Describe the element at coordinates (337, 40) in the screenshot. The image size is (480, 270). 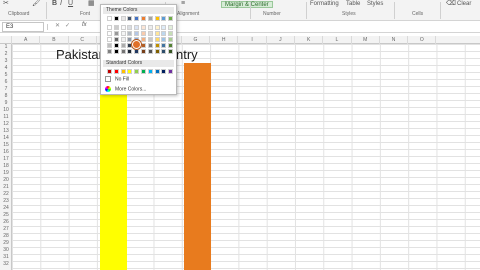
I see `column-header-l: L` at that location.